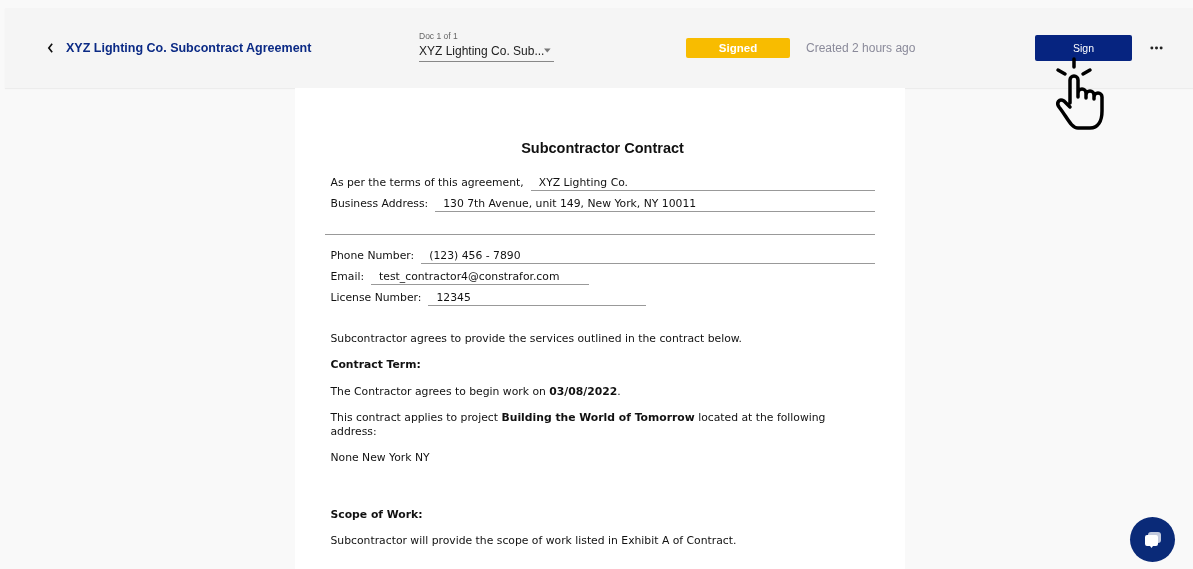 The height and width of the screenshot is (569, 1193). Describe the element at coordinates (189, 48) in the screenshot. I see `document-title: XYZ Lighting Co. Subcontract Agreement` at that location.